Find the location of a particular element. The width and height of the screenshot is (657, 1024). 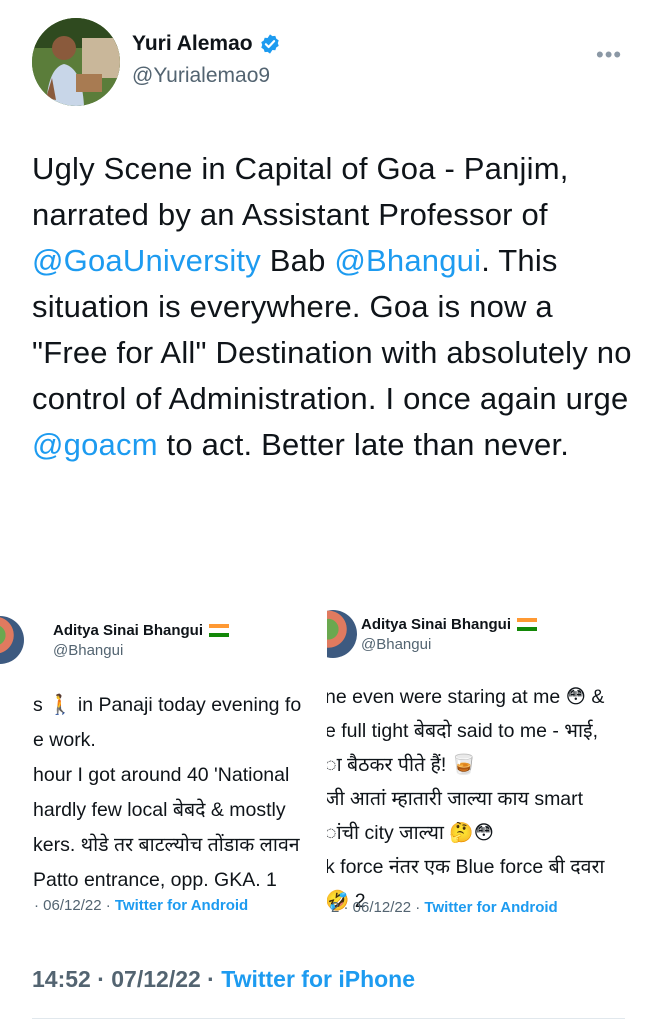

embedded-line: s 🚶 in Panaji today evening fo is located at coordinates (167, 705).